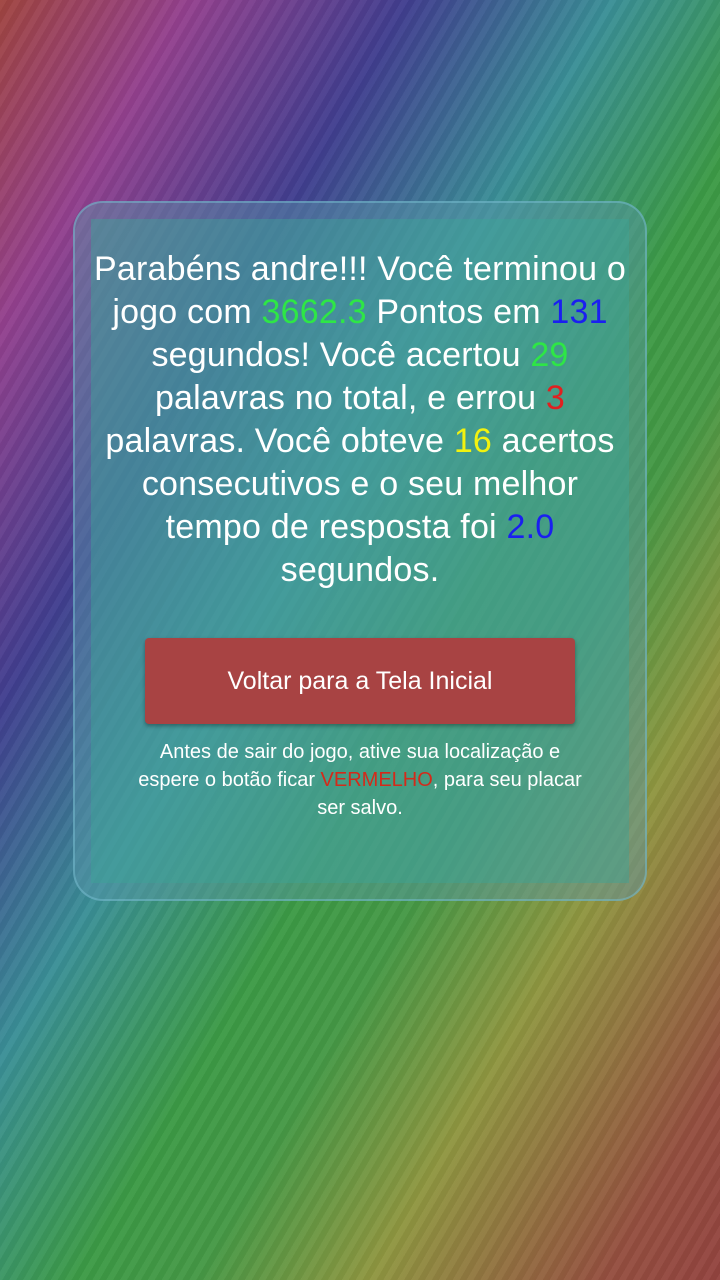  I want to click on note-highlight-red: VERMELHO, so click(376, 780).